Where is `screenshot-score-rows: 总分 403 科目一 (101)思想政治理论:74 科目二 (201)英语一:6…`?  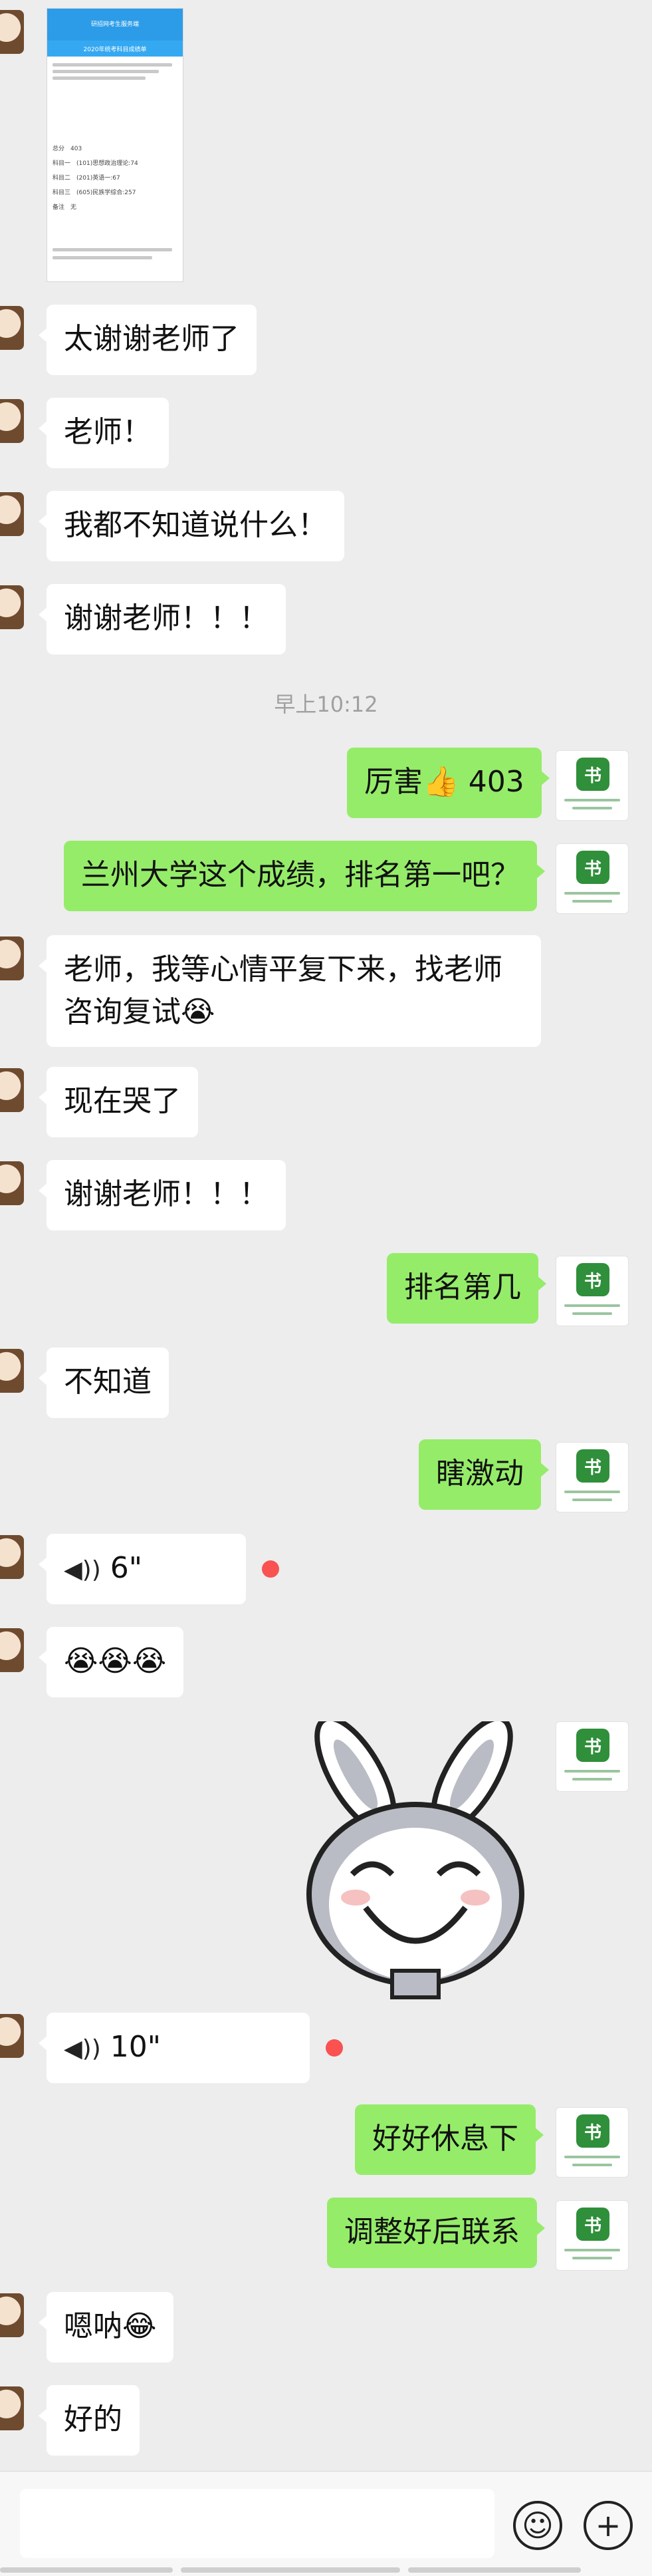 screenshot-score-rows: 总分 403 科目一 (101)思想政治理论:74 科目二 (201)英语一:6… is located at coordinates (95, 178).